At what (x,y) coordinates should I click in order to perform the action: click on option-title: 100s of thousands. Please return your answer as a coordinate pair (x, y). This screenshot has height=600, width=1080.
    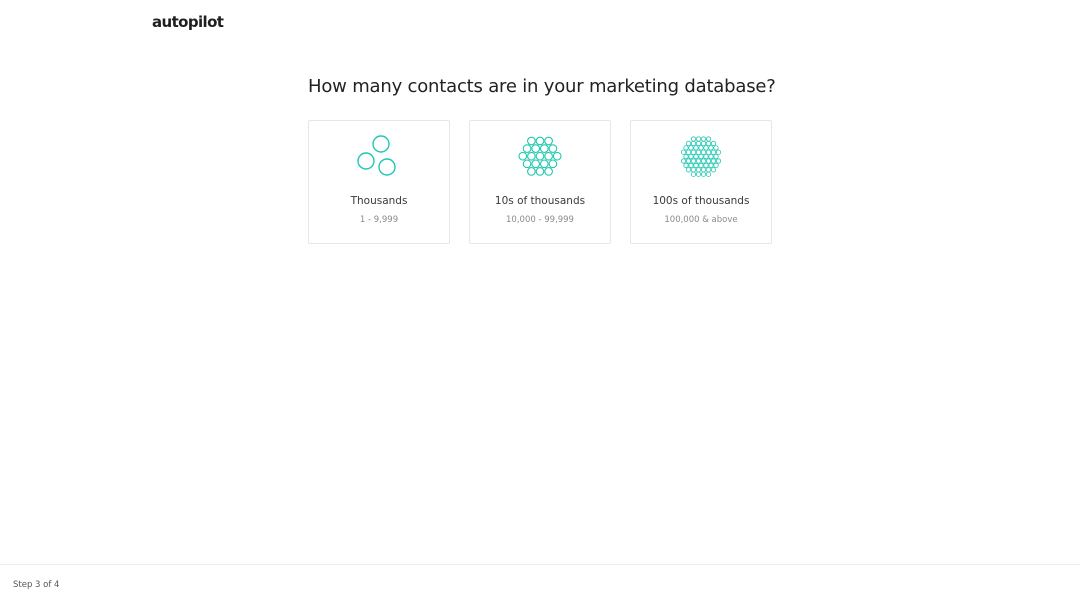
    Looking at the image, I should click on (701, 201).